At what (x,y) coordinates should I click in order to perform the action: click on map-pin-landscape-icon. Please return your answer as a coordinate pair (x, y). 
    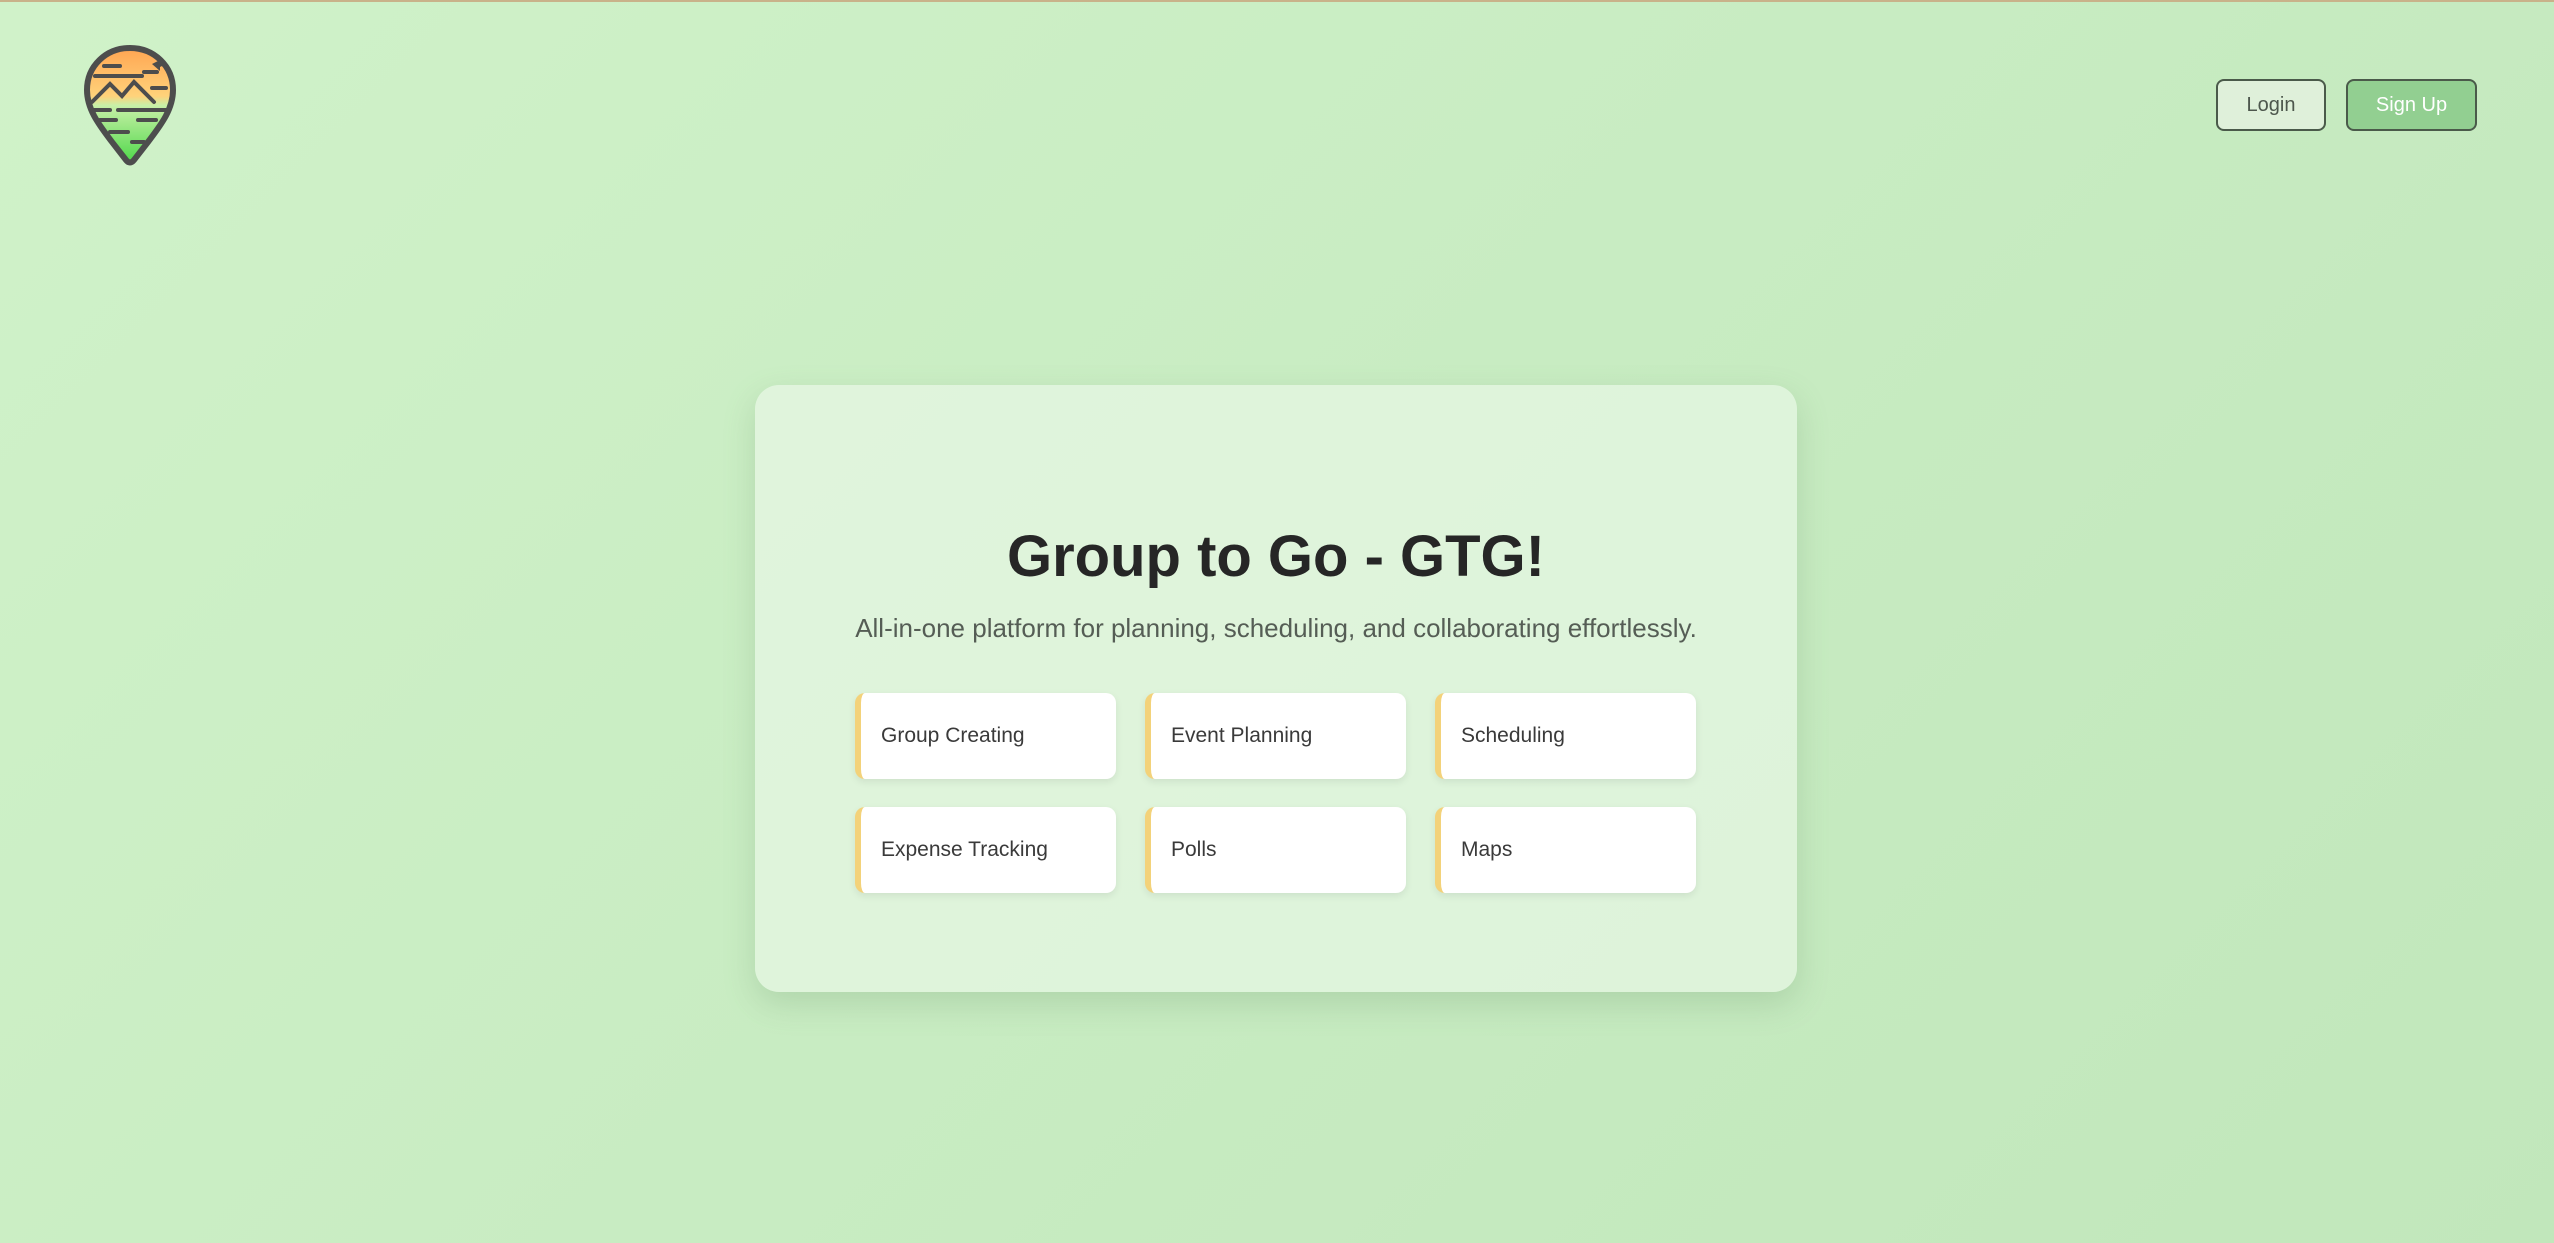
    Looking at the image, I should click on (130, 105).